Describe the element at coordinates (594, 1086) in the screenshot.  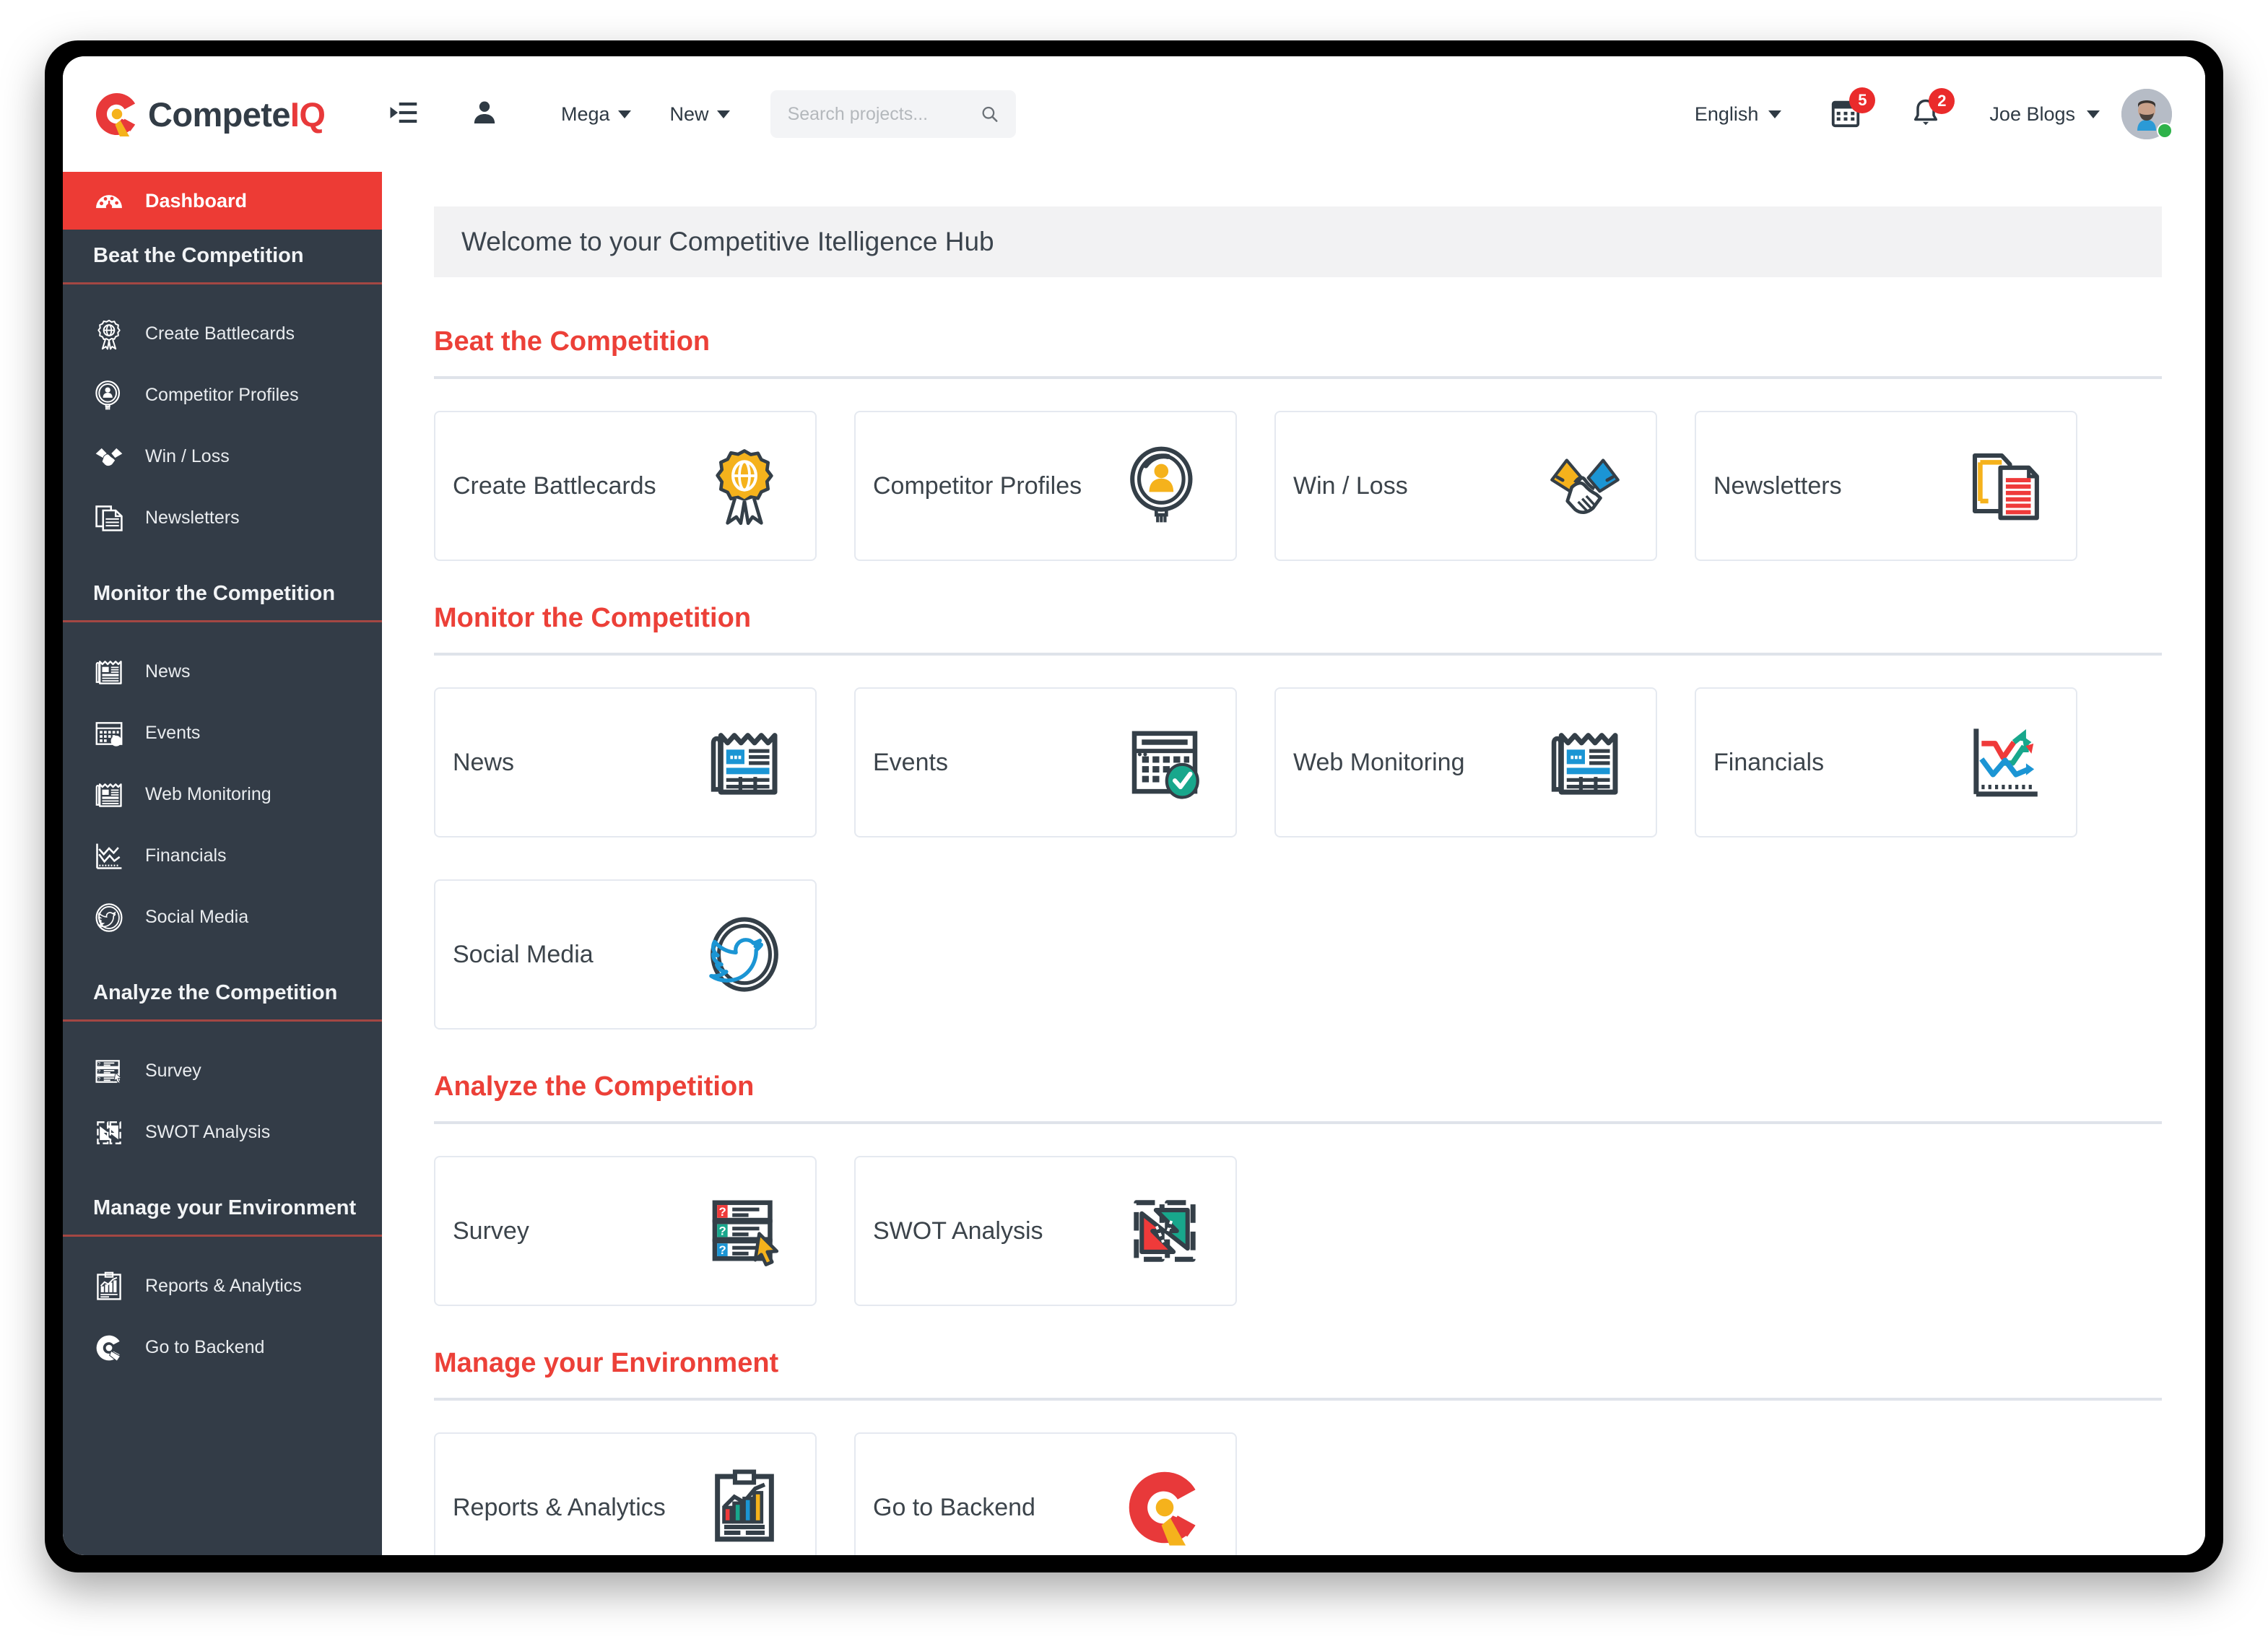
I see `section-title: Analyze the Competition` at that location.